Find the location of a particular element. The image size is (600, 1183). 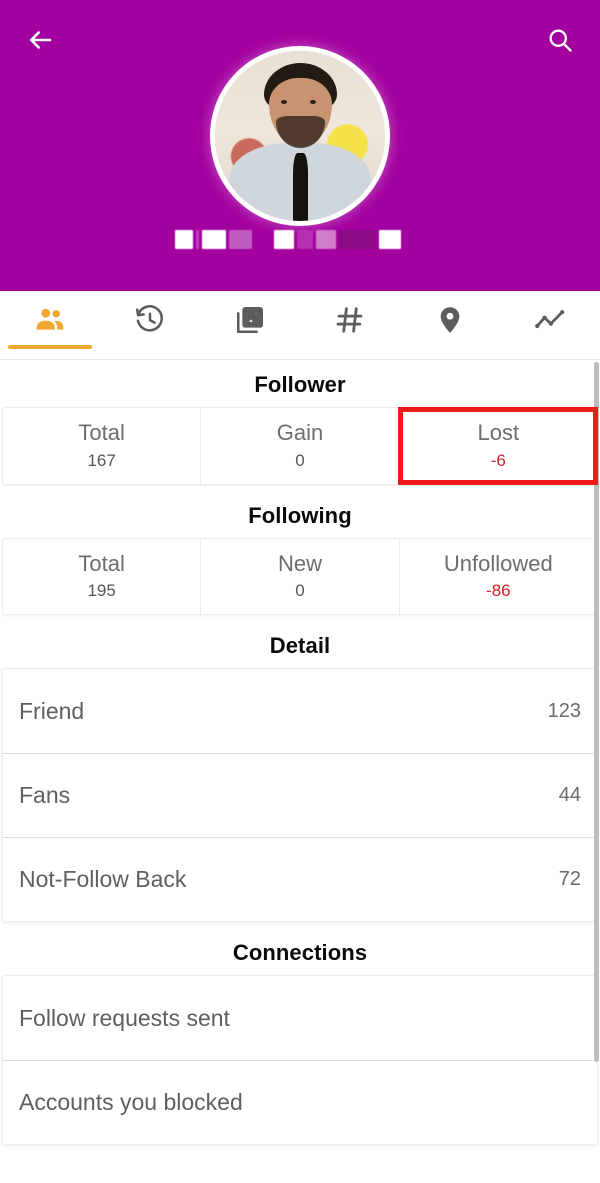

stat-value: -6 is located at coordinates (498, 460).